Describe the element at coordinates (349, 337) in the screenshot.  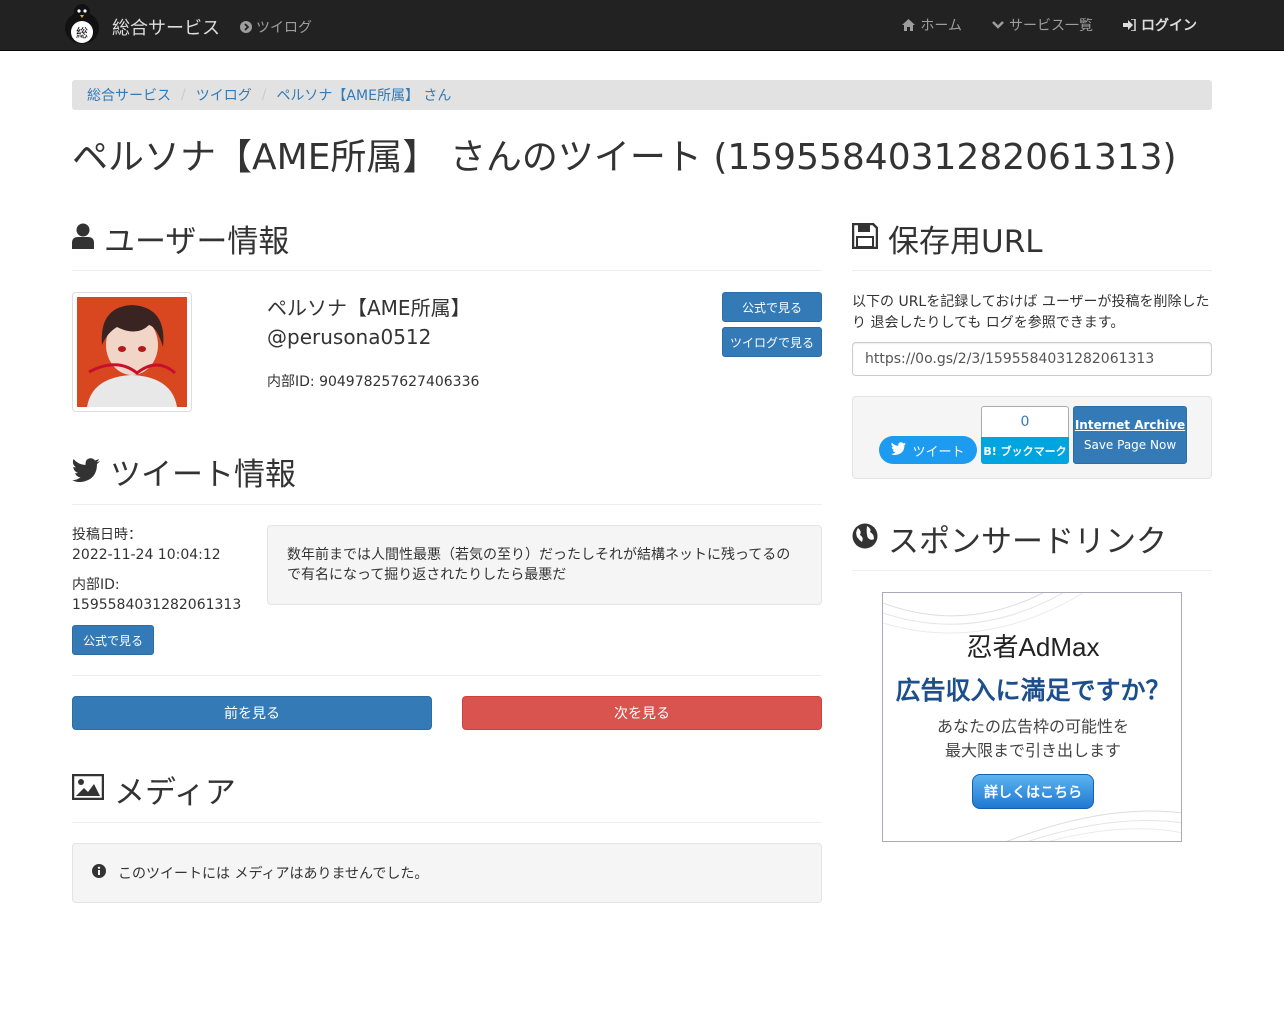
I see `user-handle: @perusona0512` at that location.